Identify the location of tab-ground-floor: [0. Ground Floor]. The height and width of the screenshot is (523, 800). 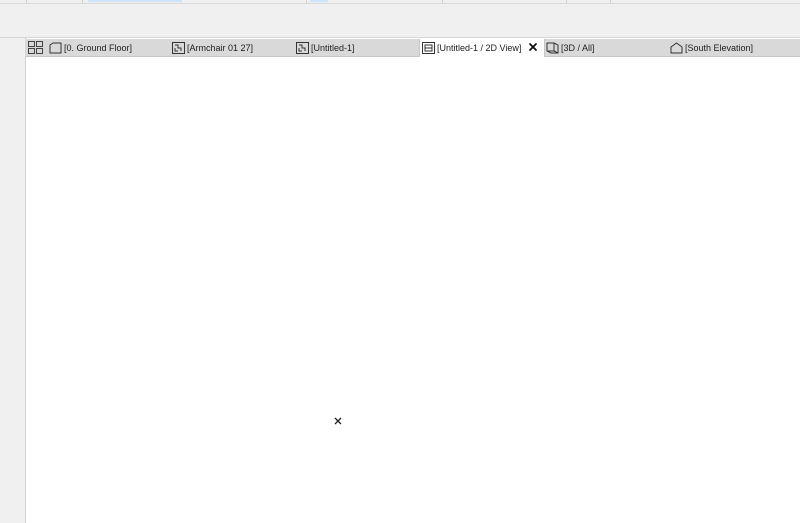
(110, 47).